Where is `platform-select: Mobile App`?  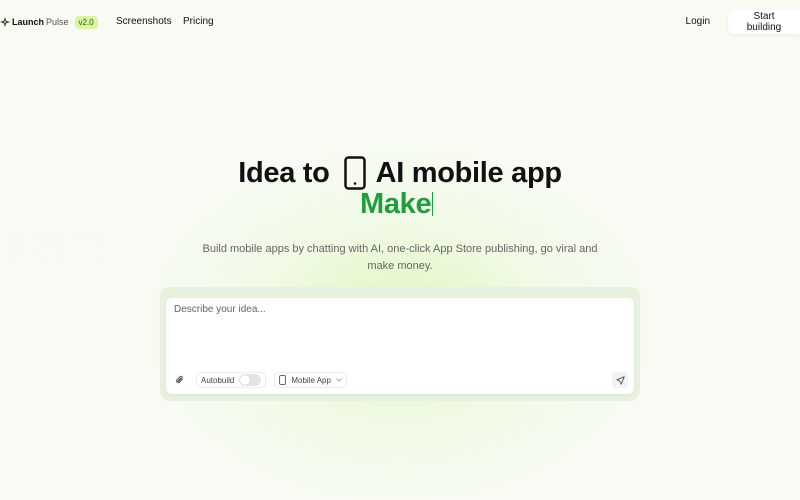 platform-select: Mobile App is located at coordinates (310, 380).